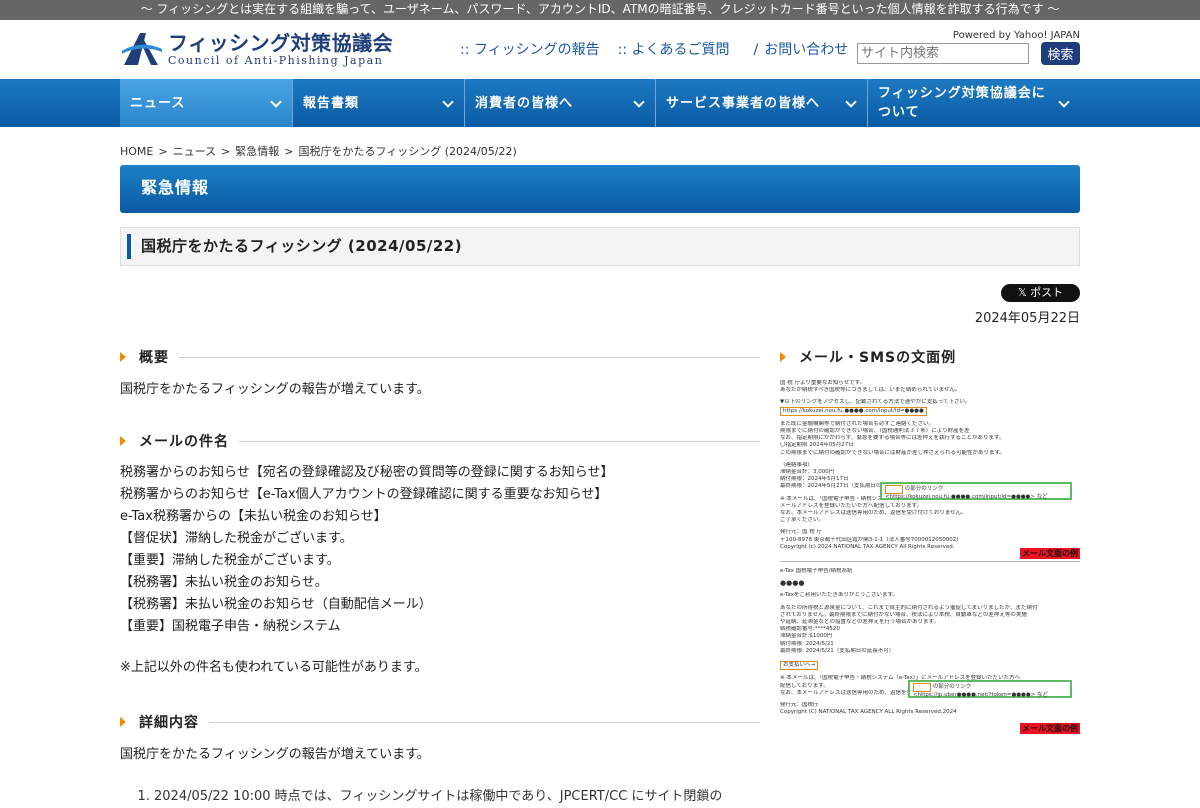 Image resolution: width=1200 pixels, height=808 pixels. Describe the element at coordinates (364, 494) in the screenshot. I see `subject-item: 税務署からのお知らせ【e-Tax個人アカウントの登録確認に関する重要なお知らせ】` at that location.